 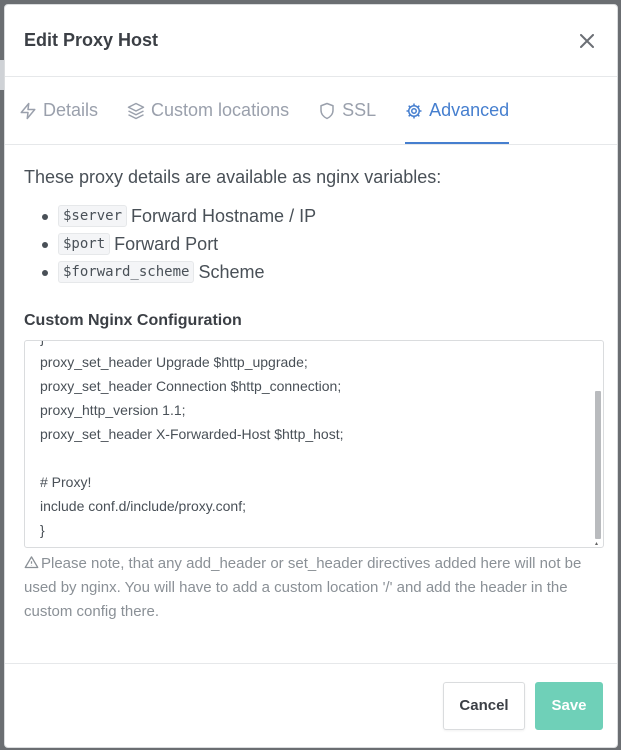 What do you see at coordinates (231, 271) in the screenshot?
I see `variable-desc: Scheme` at bounding box center [231, 271].